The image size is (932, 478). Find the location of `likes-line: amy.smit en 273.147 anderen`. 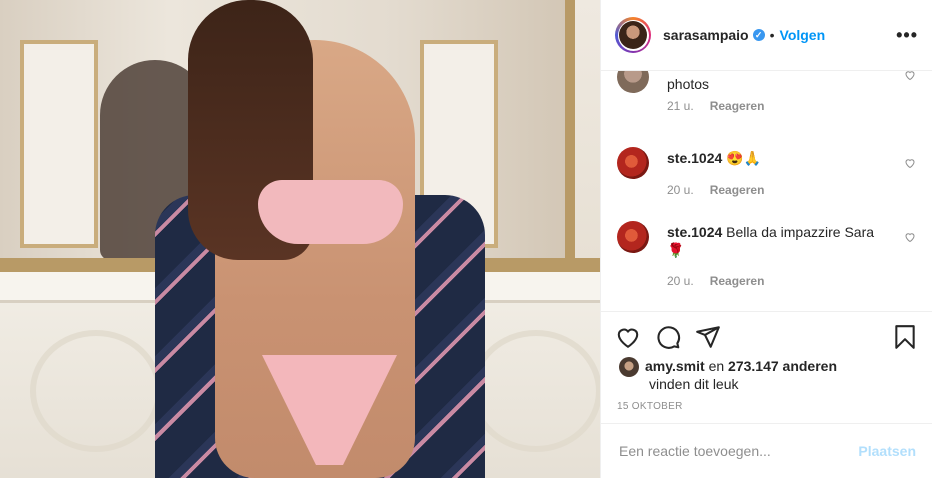

likes-line: amy.smit en 273.147 anderen is located at coordinates (741, 366).